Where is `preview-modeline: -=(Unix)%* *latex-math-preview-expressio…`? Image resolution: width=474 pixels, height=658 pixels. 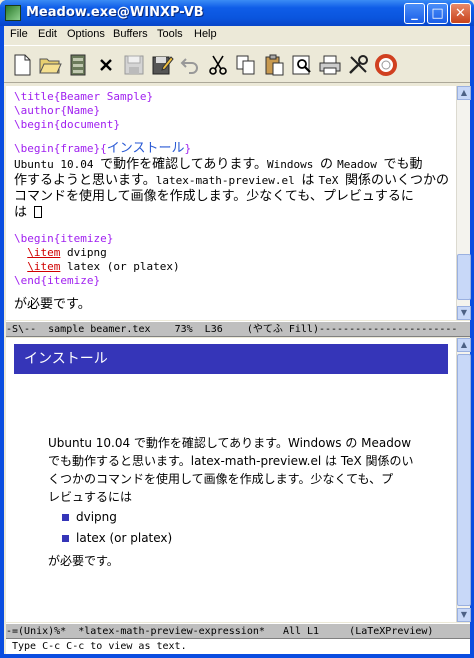 preview-modeline: -=(Unix)%* *latex-math-preview-expressio… is located at coordinates (238, 631).